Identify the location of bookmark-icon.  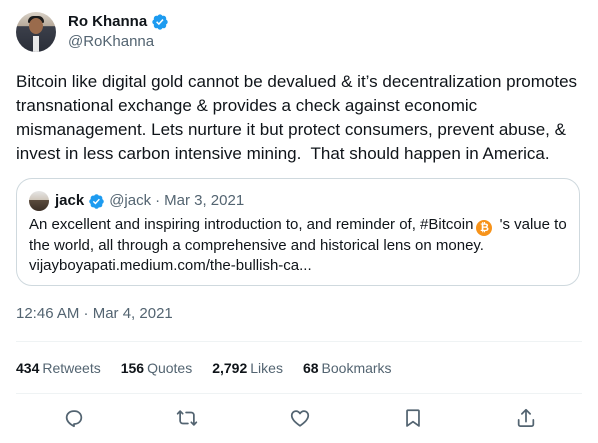
(413, 418).